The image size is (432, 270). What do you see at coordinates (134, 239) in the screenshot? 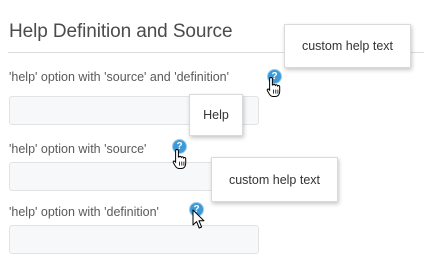
I see `text-input-definition` at bounding box center [134, 239].